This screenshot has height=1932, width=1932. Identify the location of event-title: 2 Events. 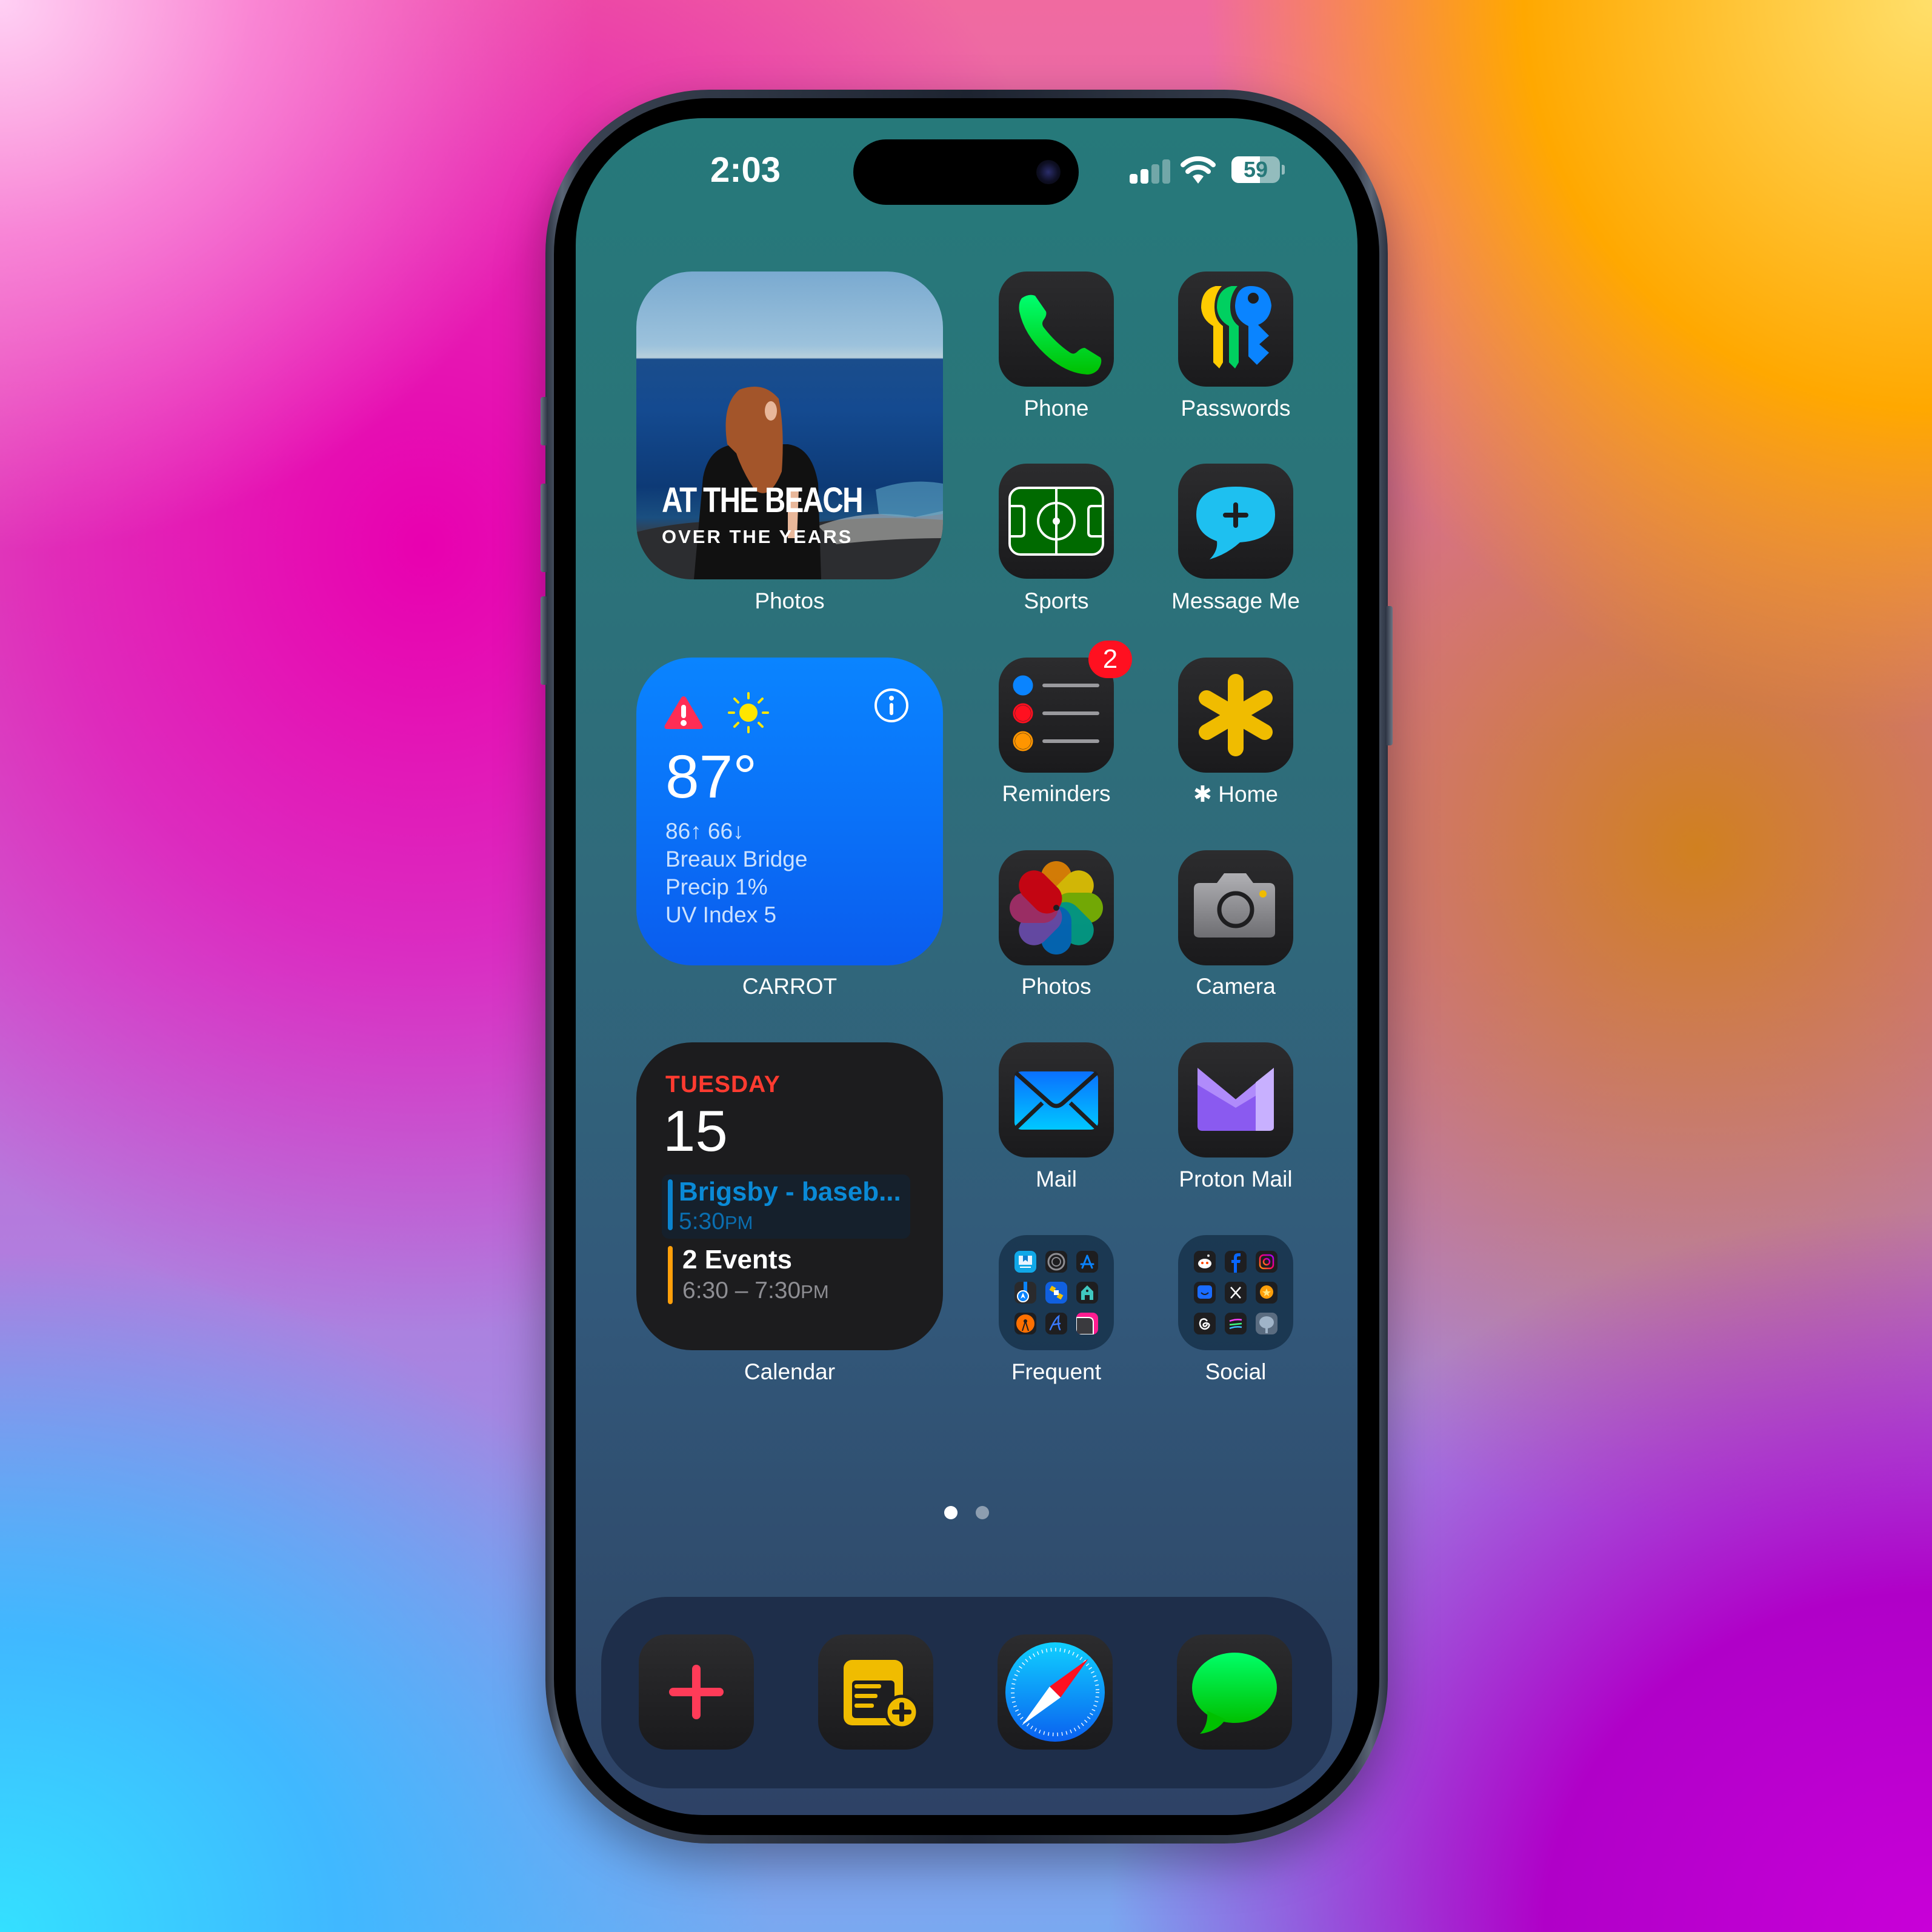
(737, 1259).